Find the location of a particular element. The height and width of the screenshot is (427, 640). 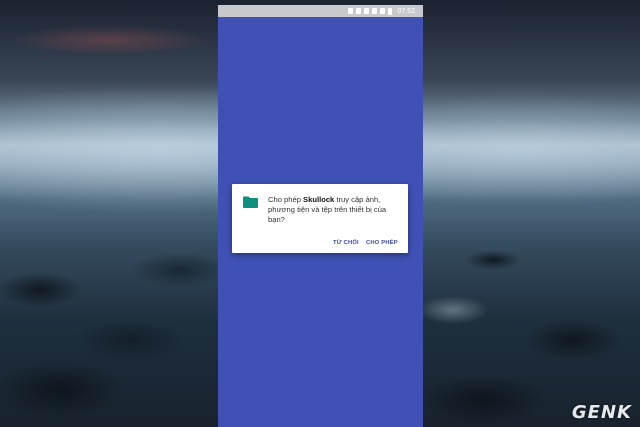

genk-watermark-logo: GENK is located at coordinates (601, 412).